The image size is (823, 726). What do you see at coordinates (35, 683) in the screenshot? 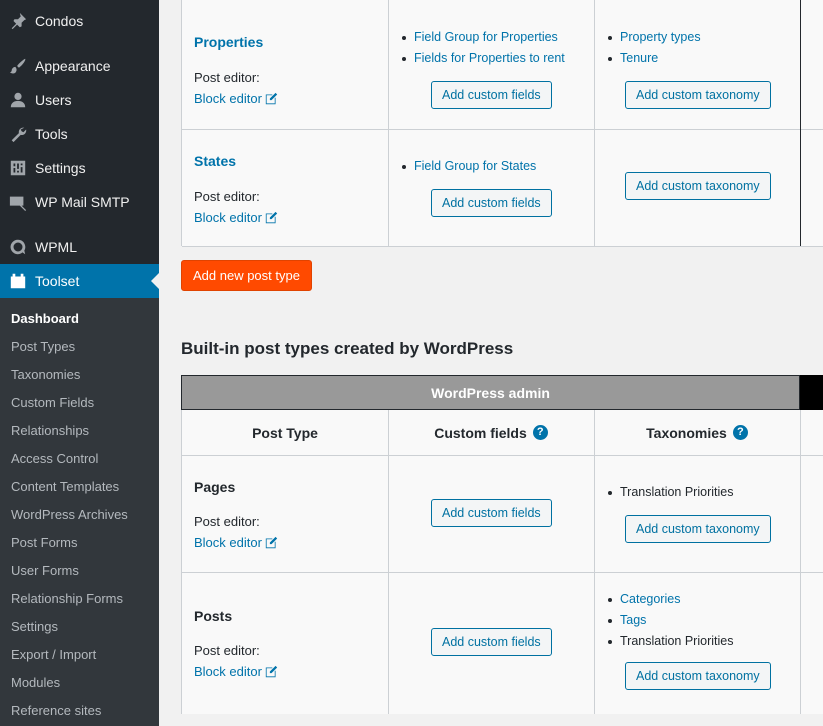
I see `submenu-modules: Modules` at bounding box center [35, 683].